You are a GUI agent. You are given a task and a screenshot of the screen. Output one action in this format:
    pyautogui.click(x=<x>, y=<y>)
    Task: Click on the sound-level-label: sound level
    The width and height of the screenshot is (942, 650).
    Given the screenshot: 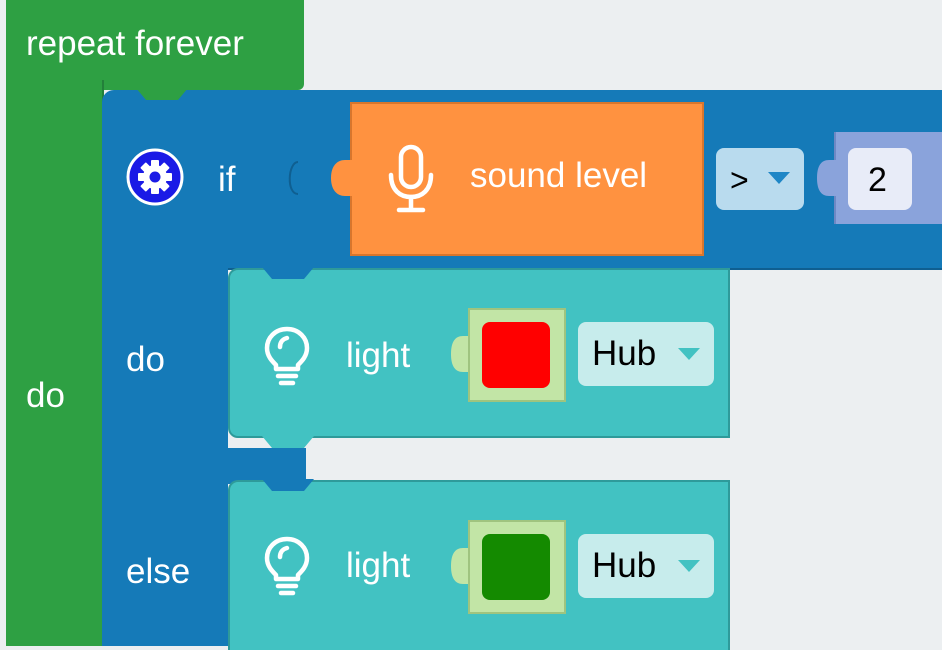 What is the action you would take?
    pyautogui.click(x=559, y=175)
    